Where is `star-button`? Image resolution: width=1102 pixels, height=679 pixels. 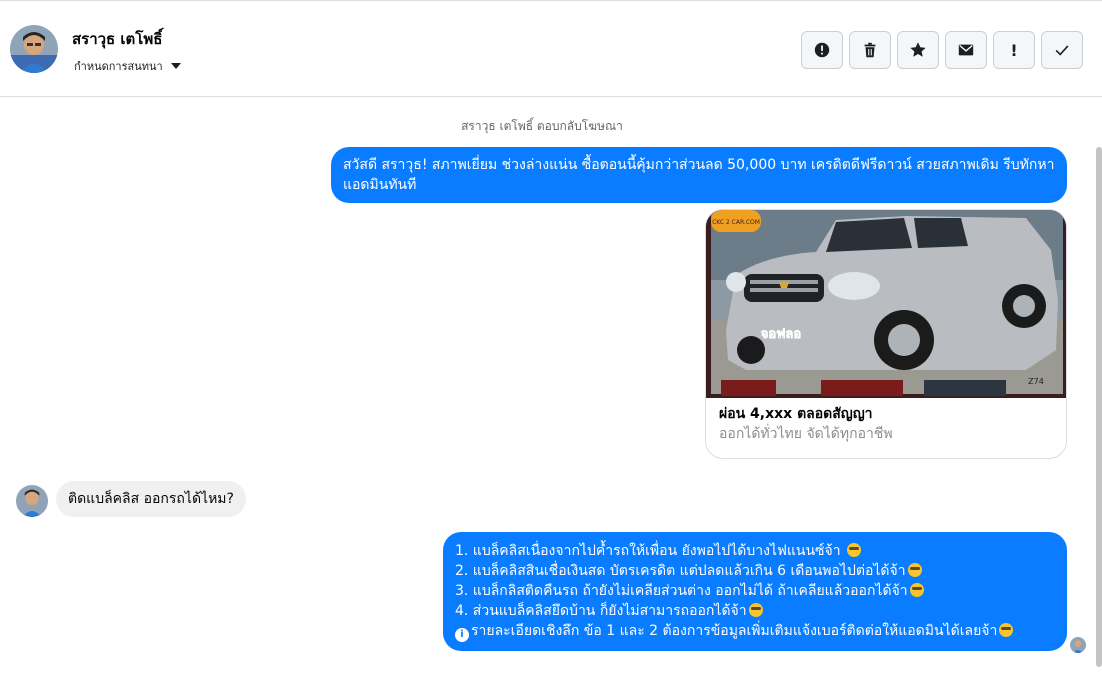
star-button is located at coordinates (918, 50).